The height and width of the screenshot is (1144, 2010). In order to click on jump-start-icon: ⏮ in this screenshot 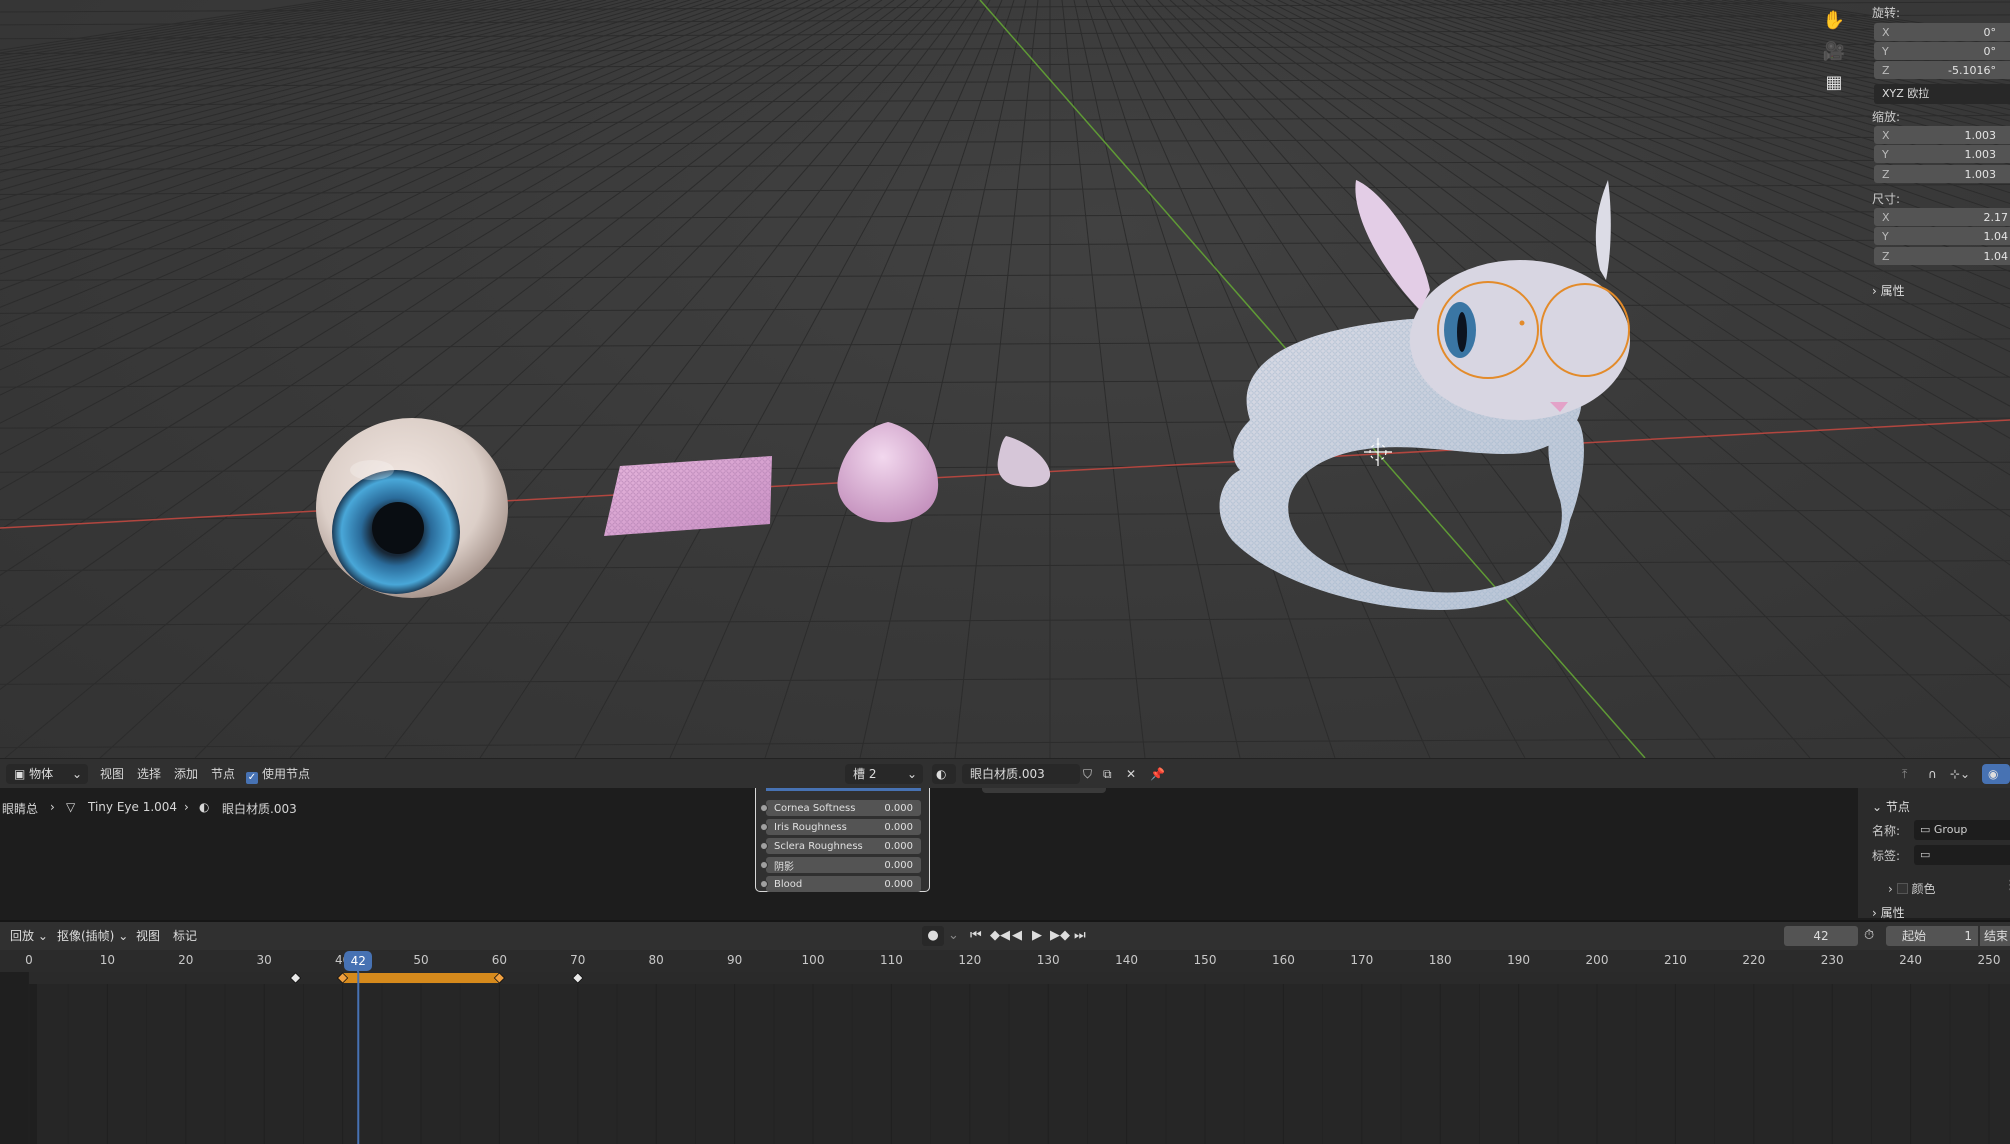, I will do `click(976, 936)`.